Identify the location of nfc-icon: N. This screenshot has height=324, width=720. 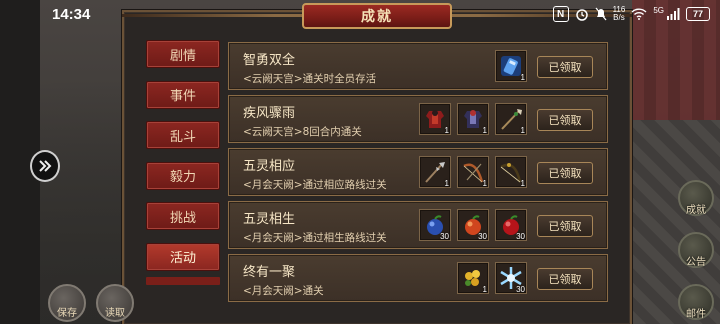
(560, 14).